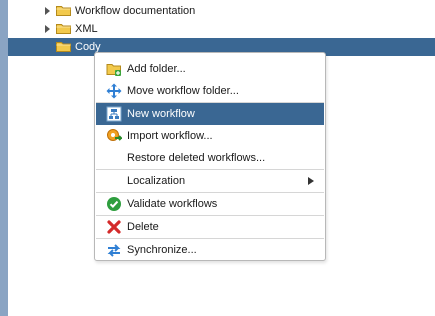 The width and height of the screenshot is (435, 316). I want to click on menu-item-label: Localization, so click(156, 181).